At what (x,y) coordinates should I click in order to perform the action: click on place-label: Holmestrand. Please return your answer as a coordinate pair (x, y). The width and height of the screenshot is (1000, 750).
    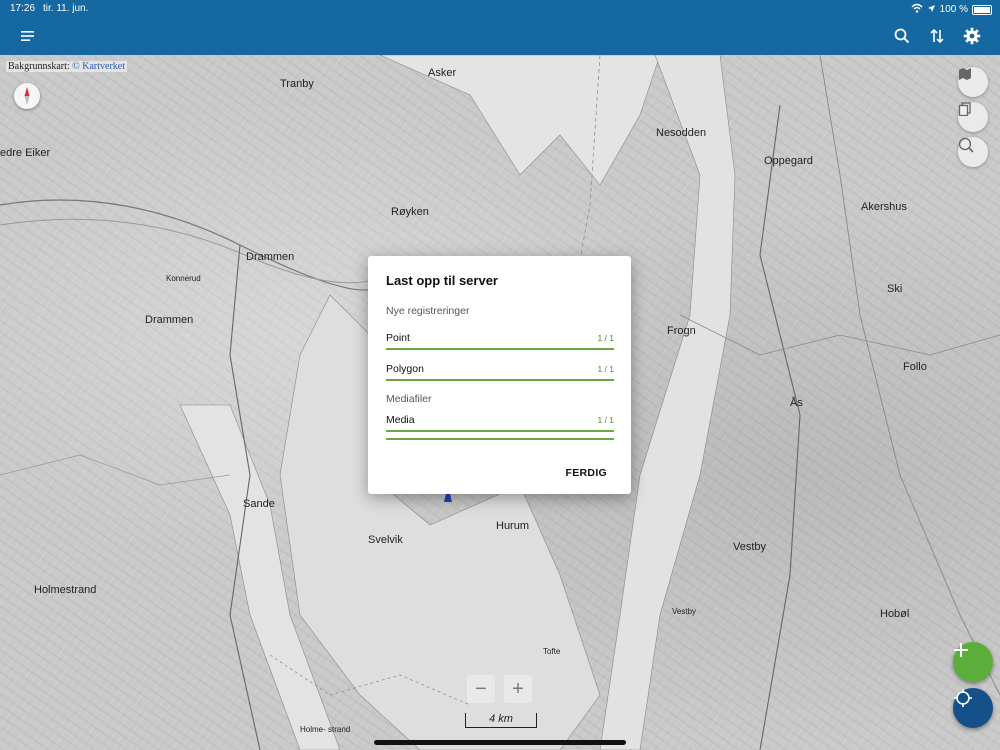
    Looking at the image, I should click on (65, 590).